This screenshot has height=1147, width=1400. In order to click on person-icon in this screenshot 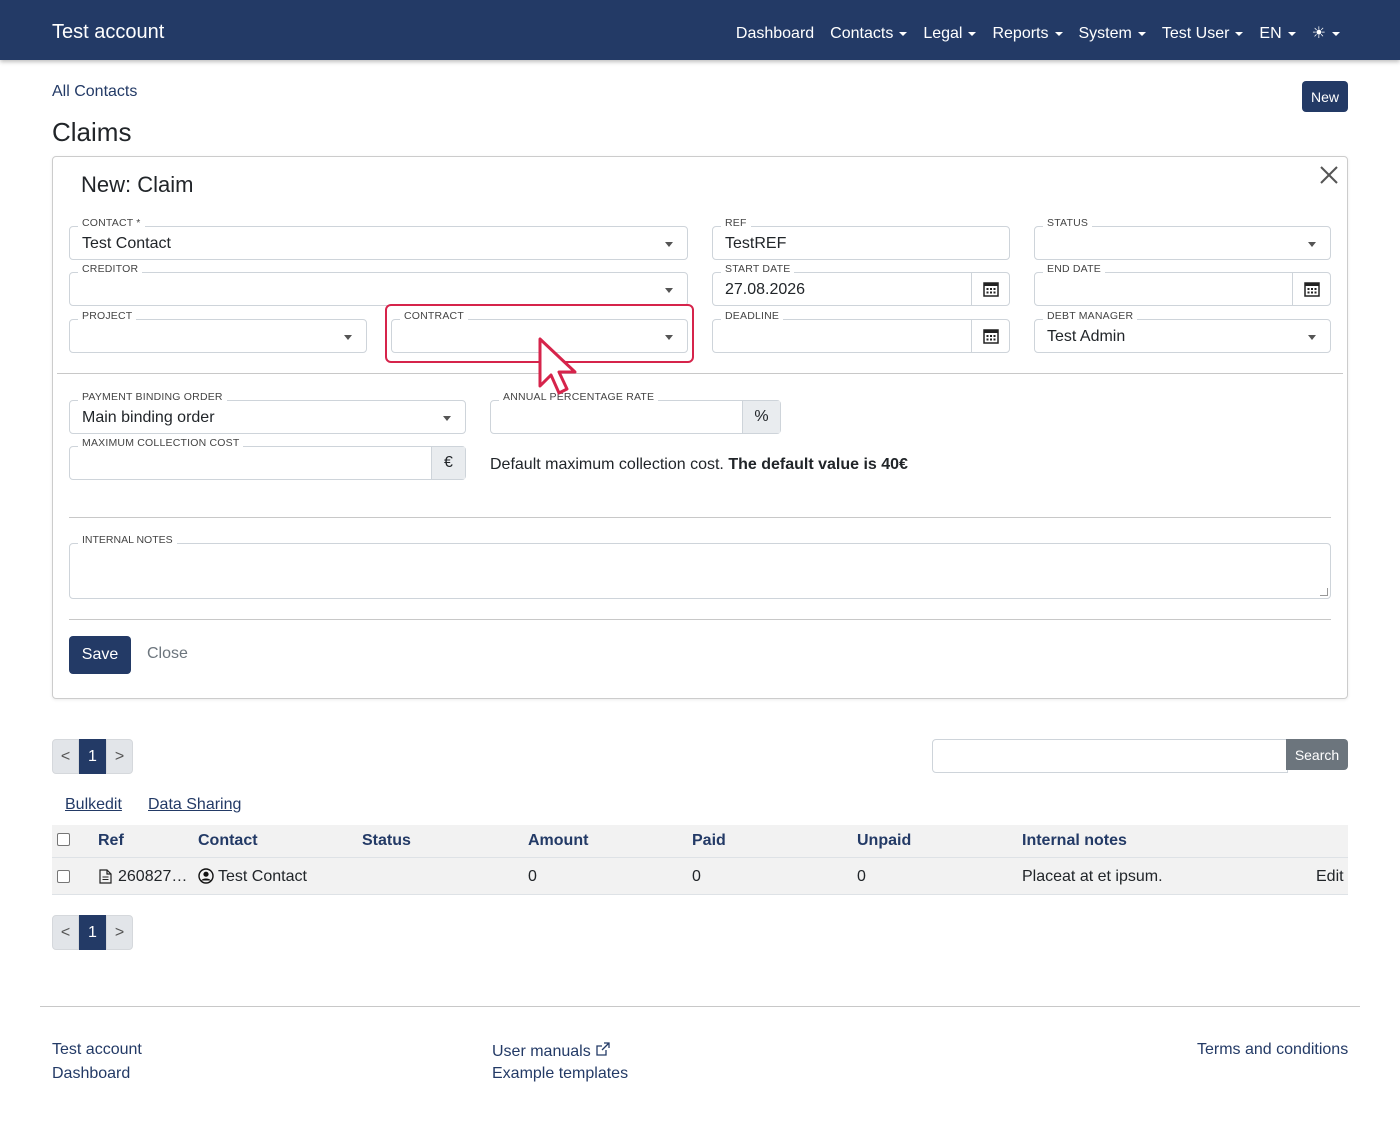, I will do `click(206, 878)`.